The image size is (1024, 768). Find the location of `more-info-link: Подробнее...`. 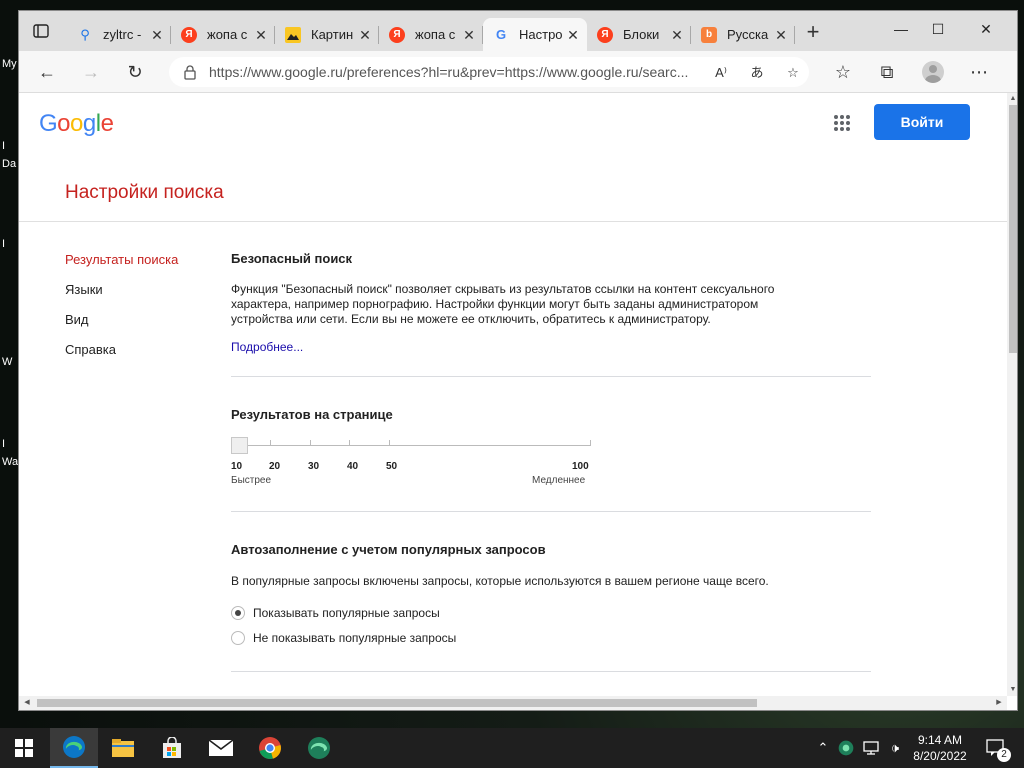

more-info-link: Подробнее... is located at coordinates (267, 347).